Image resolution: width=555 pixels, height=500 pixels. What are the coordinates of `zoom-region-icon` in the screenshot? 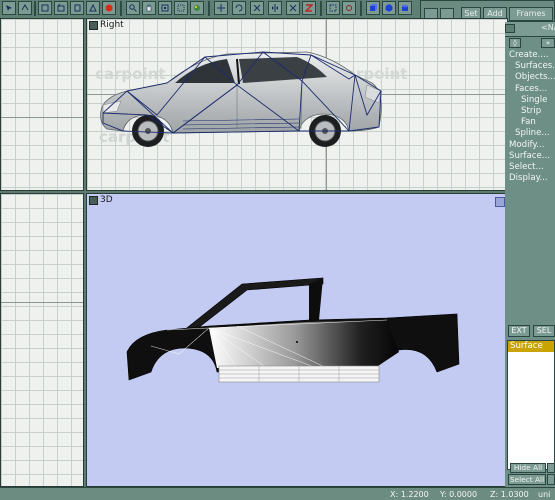 It's located at (181, 8).